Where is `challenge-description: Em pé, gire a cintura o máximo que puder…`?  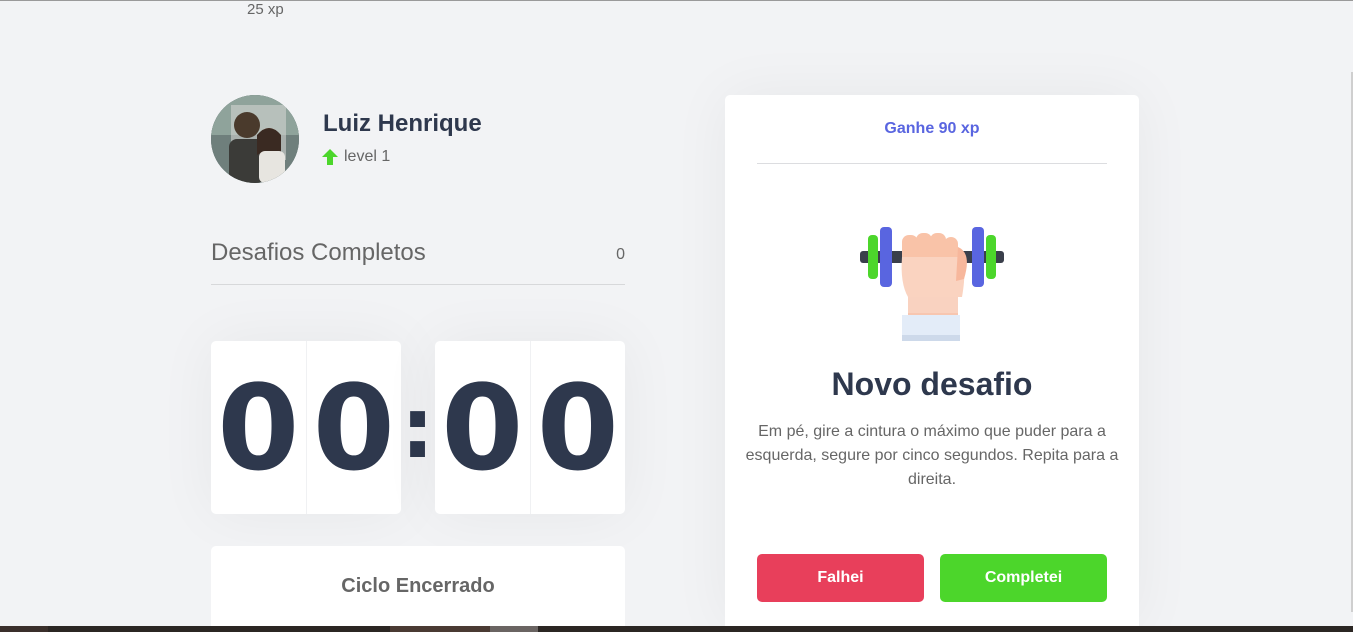 challenge-description: Em pé, gire a cintura o máximo que puder… is located at coordinates (932, 455).